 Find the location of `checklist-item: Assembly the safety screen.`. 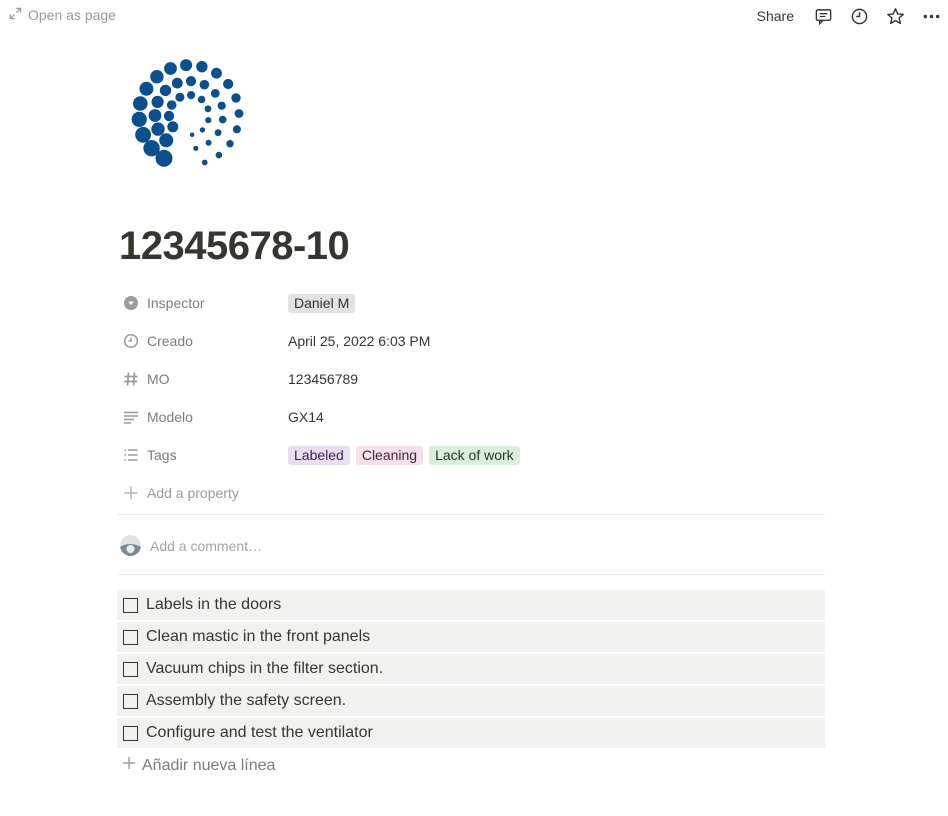

checklist-item: Assembly the safety screen. is located at coordinates (471, 701).